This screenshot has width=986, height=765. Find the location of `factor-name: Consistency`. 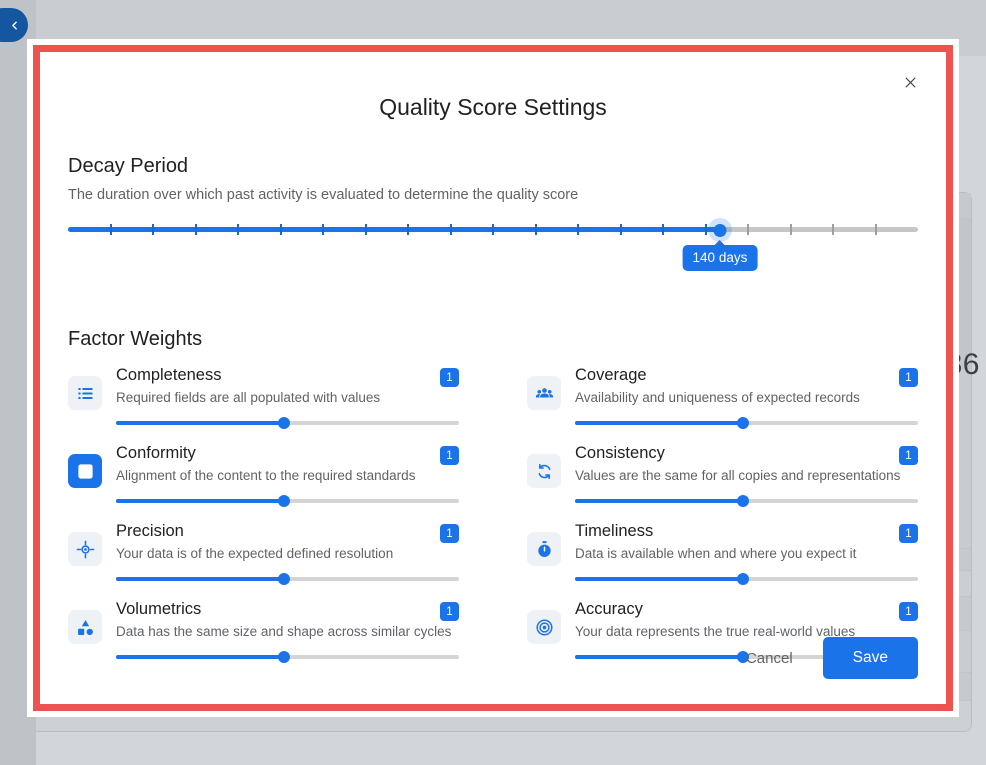

factor-name: Consistency is located at coordinates (620, 453).